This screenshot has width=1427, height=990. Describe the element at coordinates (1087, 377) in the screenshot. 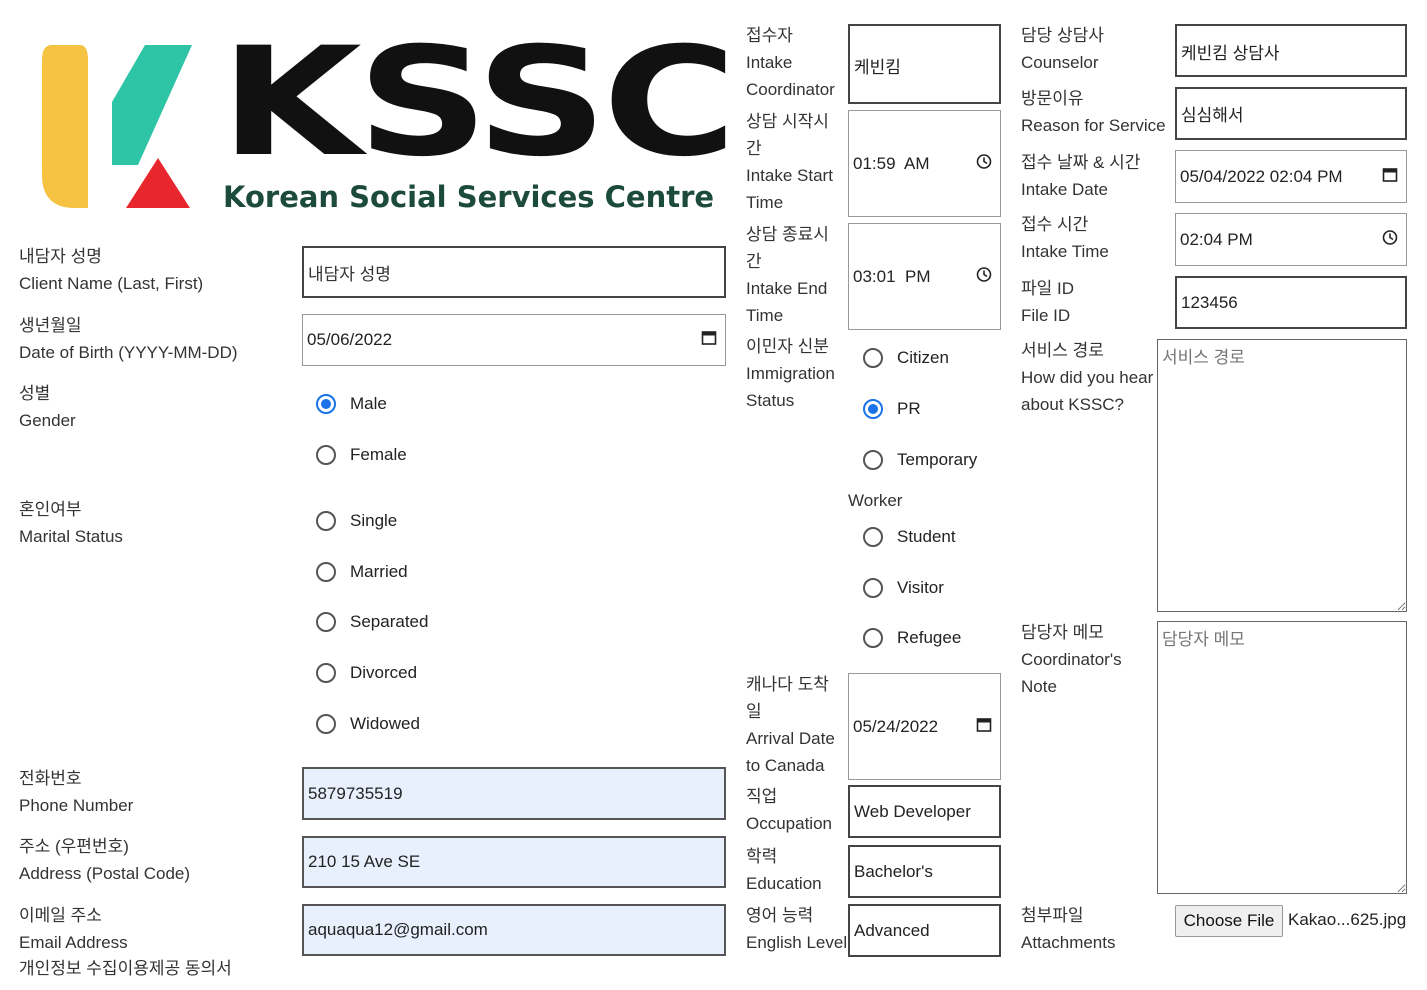

I see `referral-label: 서비스 경로 How did you hear about KSSC?` at that location.